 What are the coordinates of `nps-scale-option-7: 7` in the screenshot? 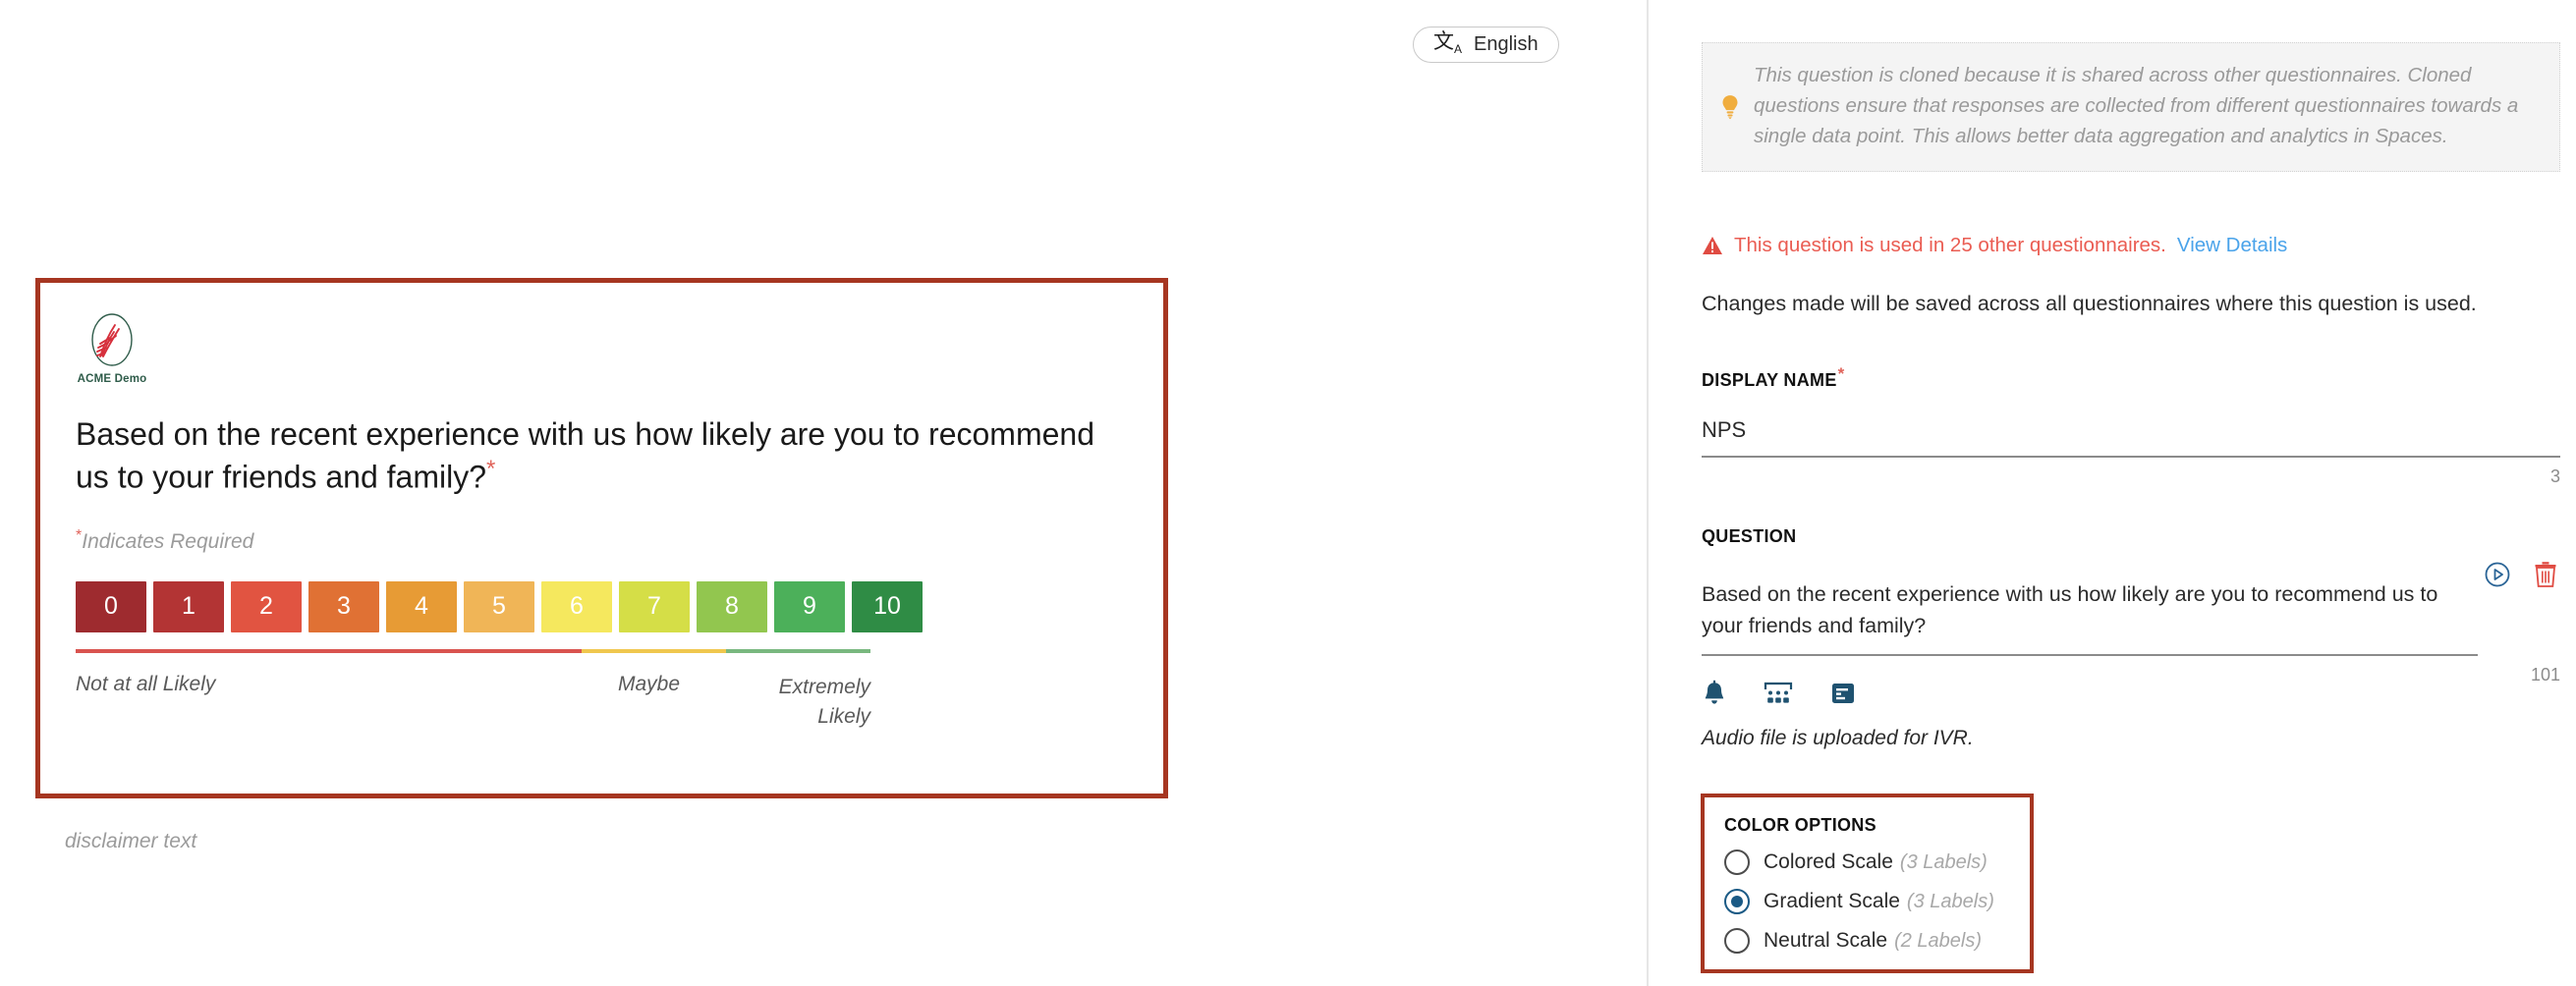 It's located at (654, 606).